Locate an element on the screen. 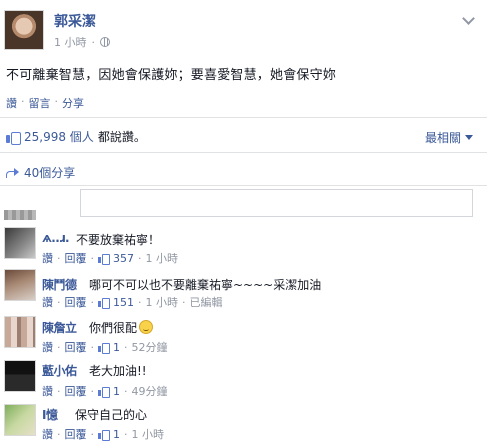  comment-actions: 讚 · 回覆 · 1 · 1 小時 is located at coordinates (103, 433).